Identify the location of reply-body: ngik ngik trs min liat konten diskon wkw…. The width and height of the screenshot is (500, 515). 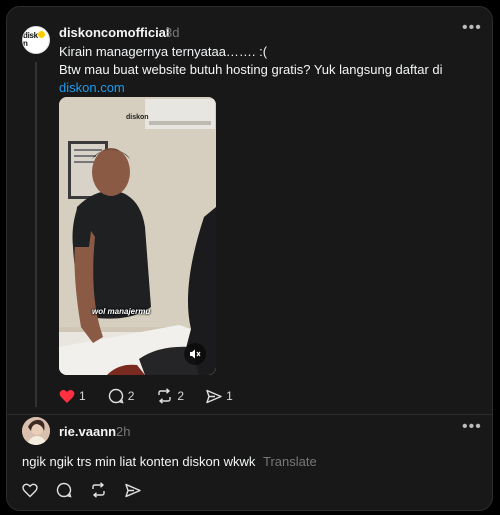
(242, 462).